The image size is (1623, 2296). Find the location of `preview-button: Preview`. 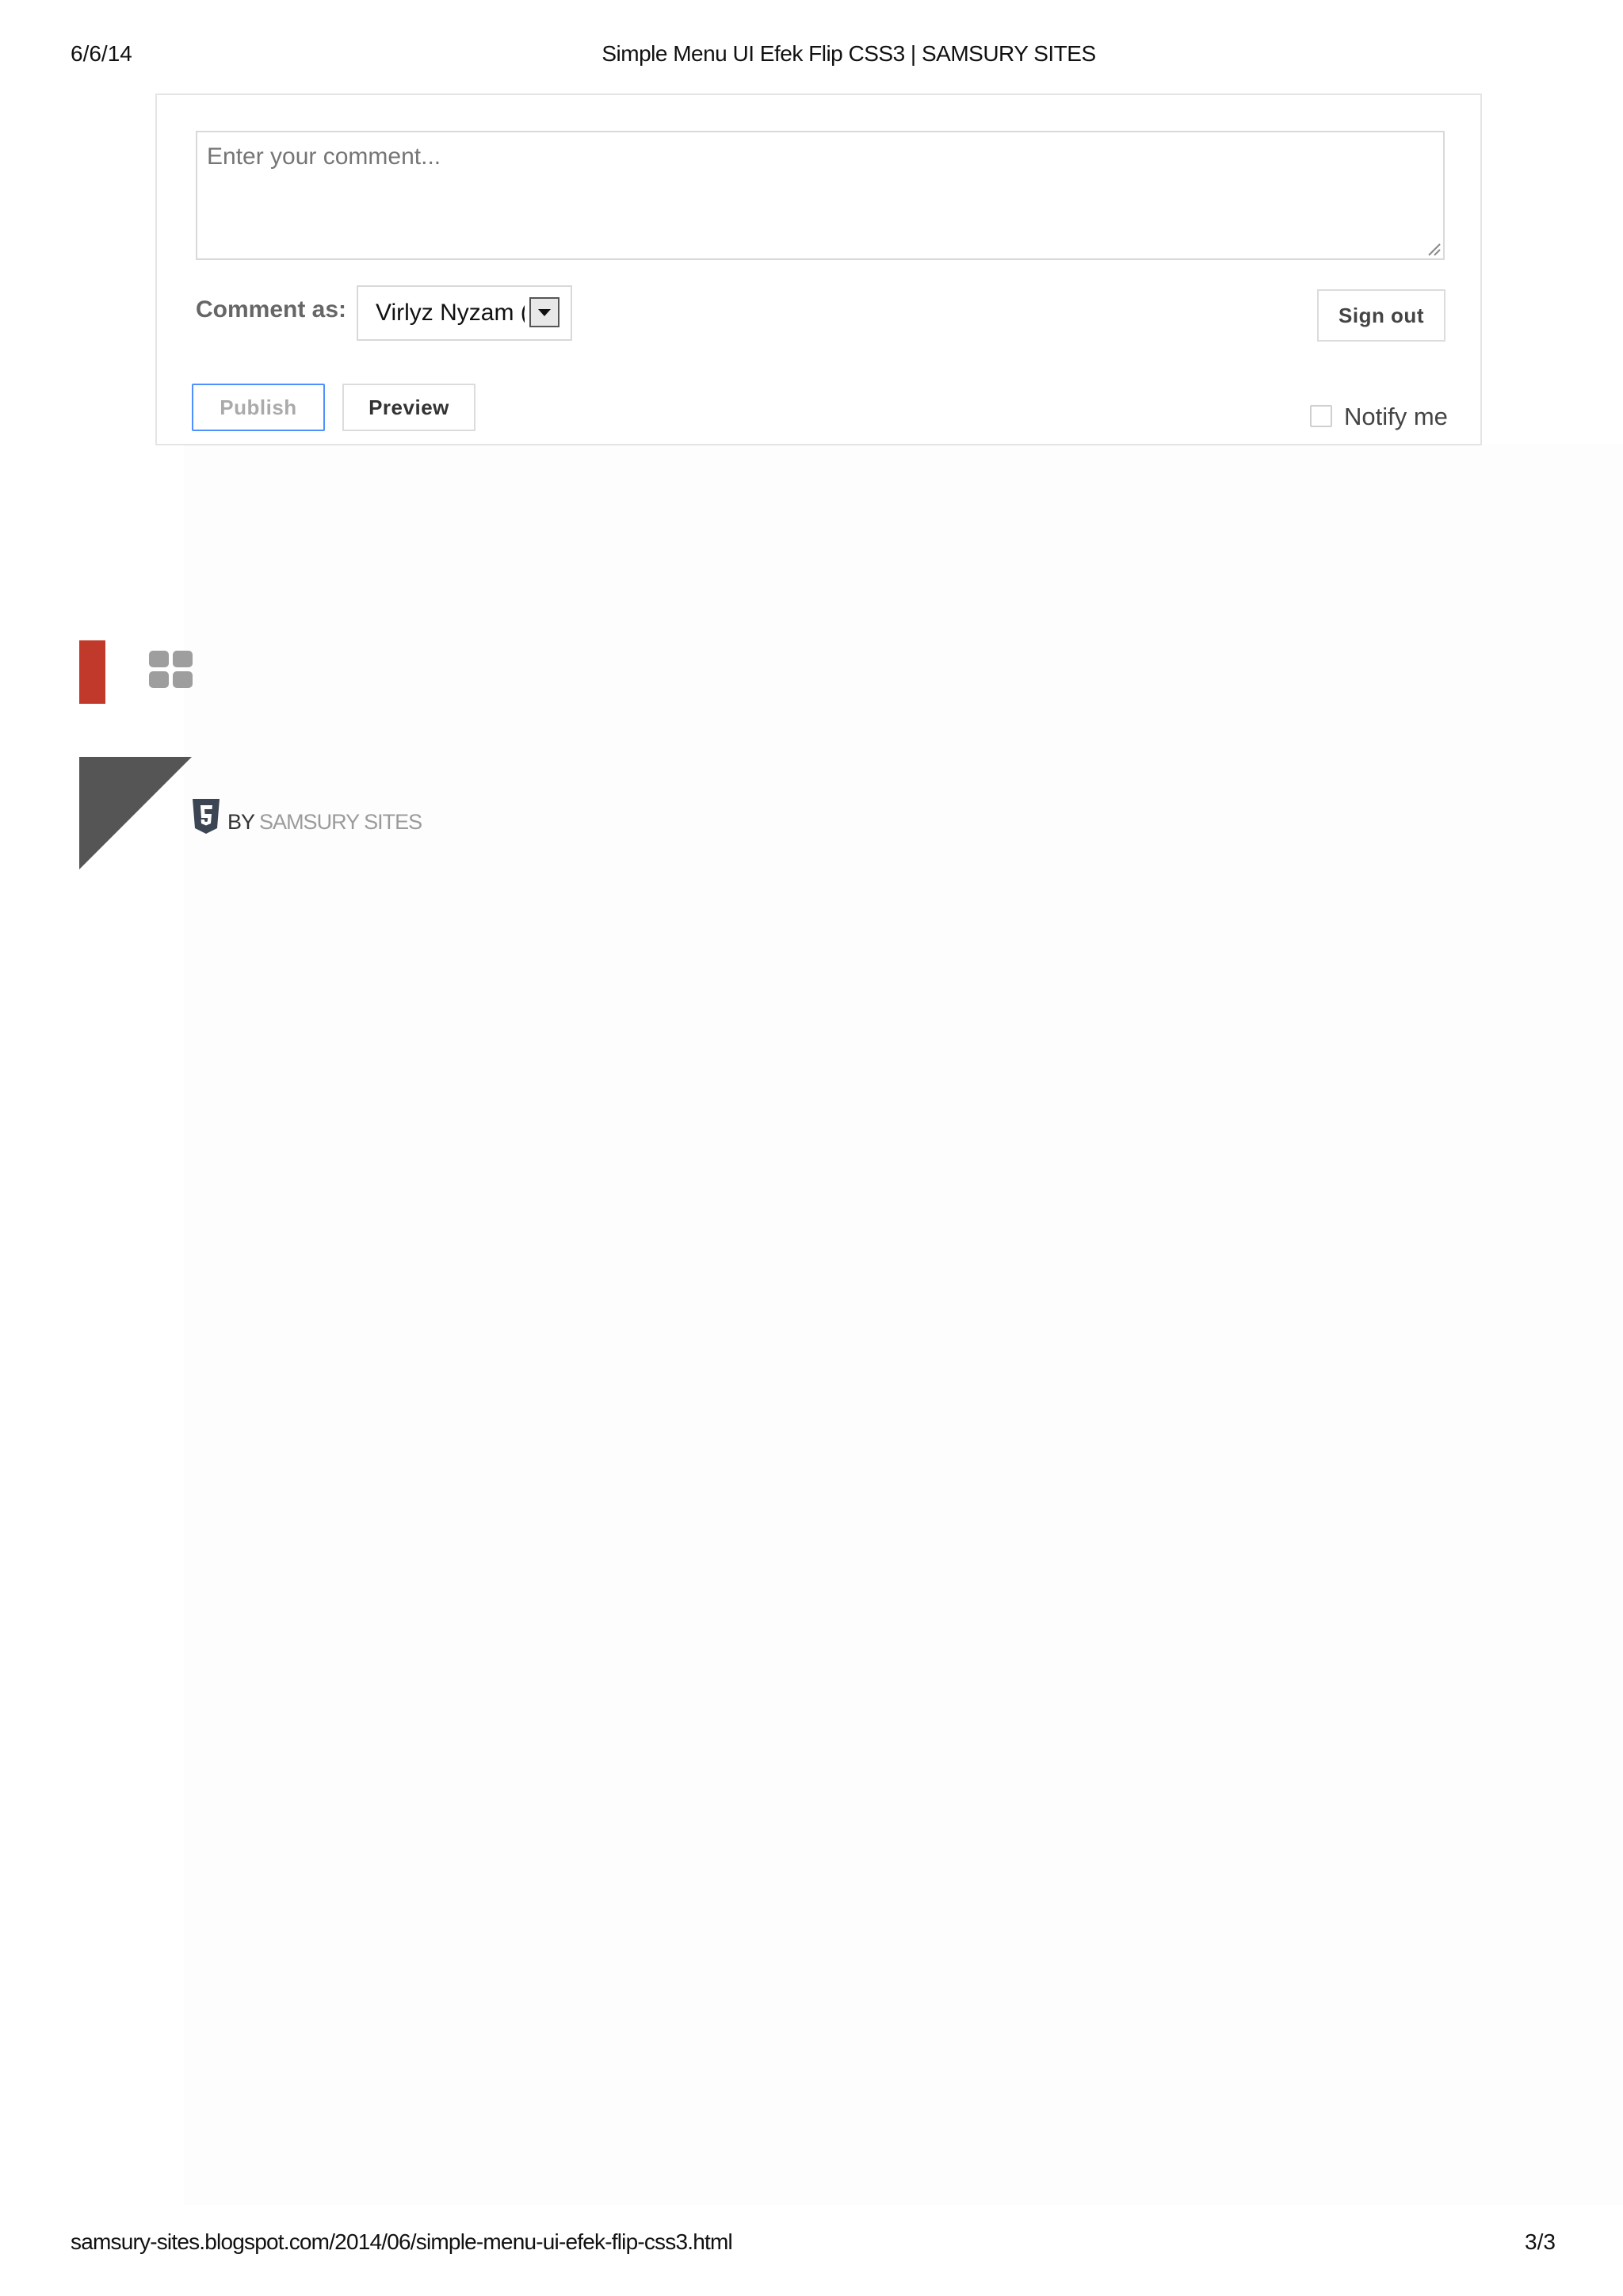

preview-button: Preview is located at coordinates (408, 407).